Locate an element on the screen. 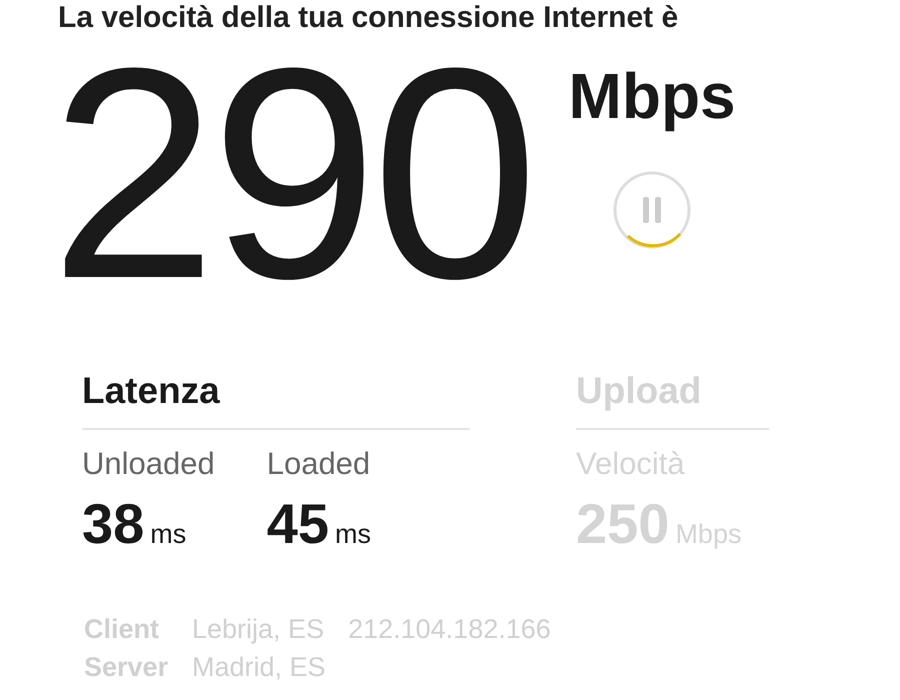 This screenshot has height=700, width=900. metric-value: 38 is located at coordinates (113, 524).